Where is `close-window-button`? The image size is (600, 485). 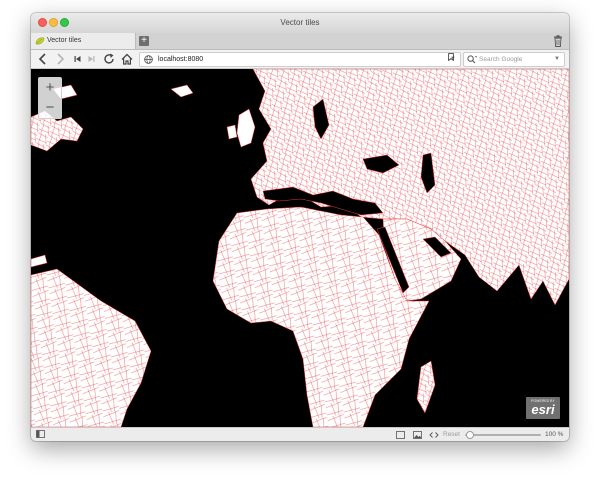
close-window-button is located at coordinates (42, 22).